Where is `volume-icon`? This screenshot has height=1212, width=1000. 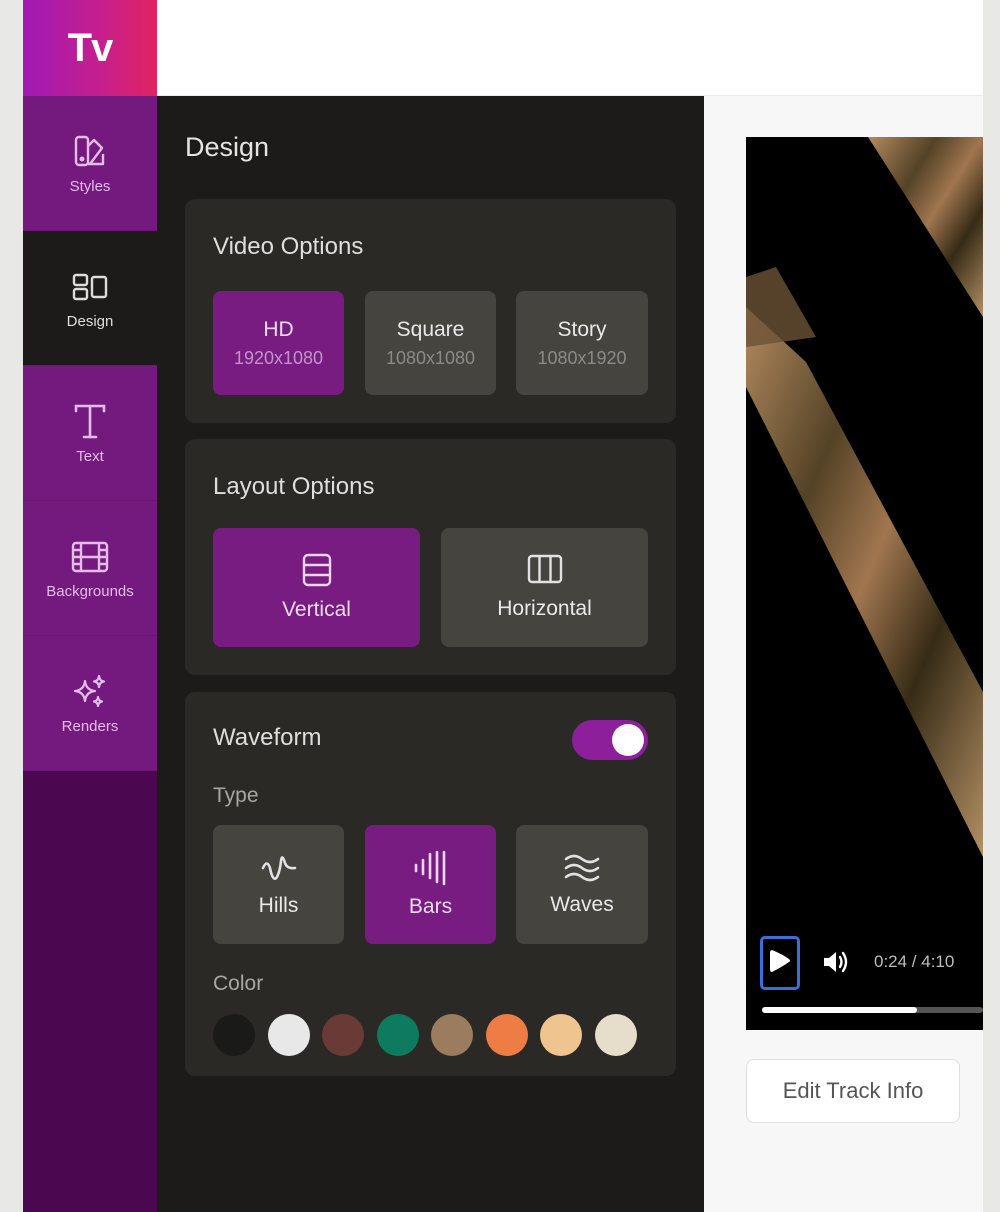
volume-icon is located at coordinates (836, 966).